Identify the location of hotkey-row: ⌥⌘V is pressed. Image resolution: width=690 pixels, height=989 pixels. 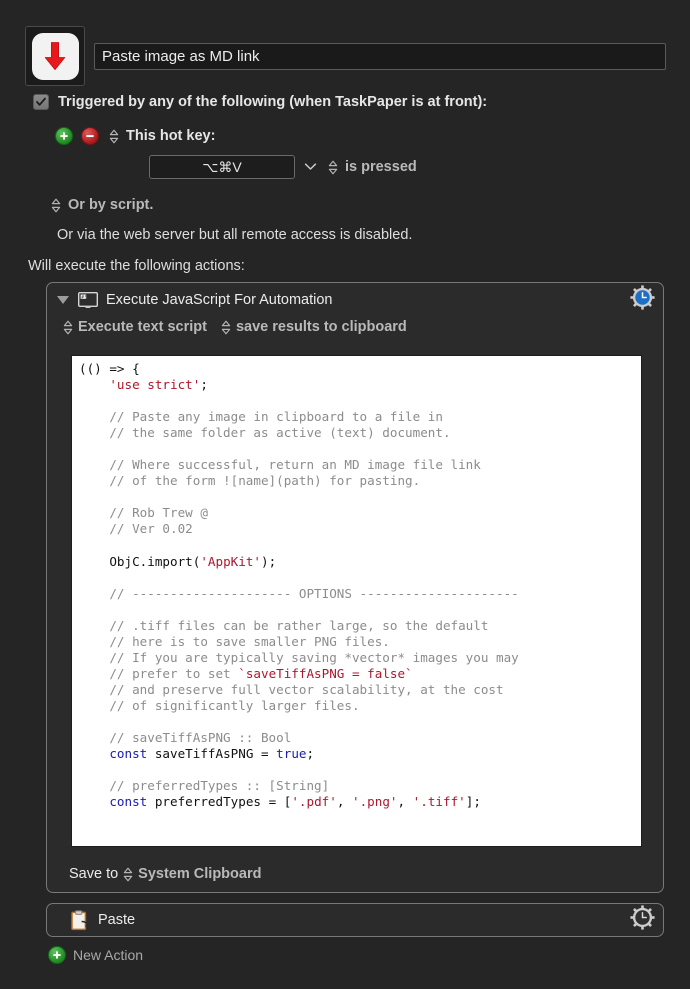
(283, 167).